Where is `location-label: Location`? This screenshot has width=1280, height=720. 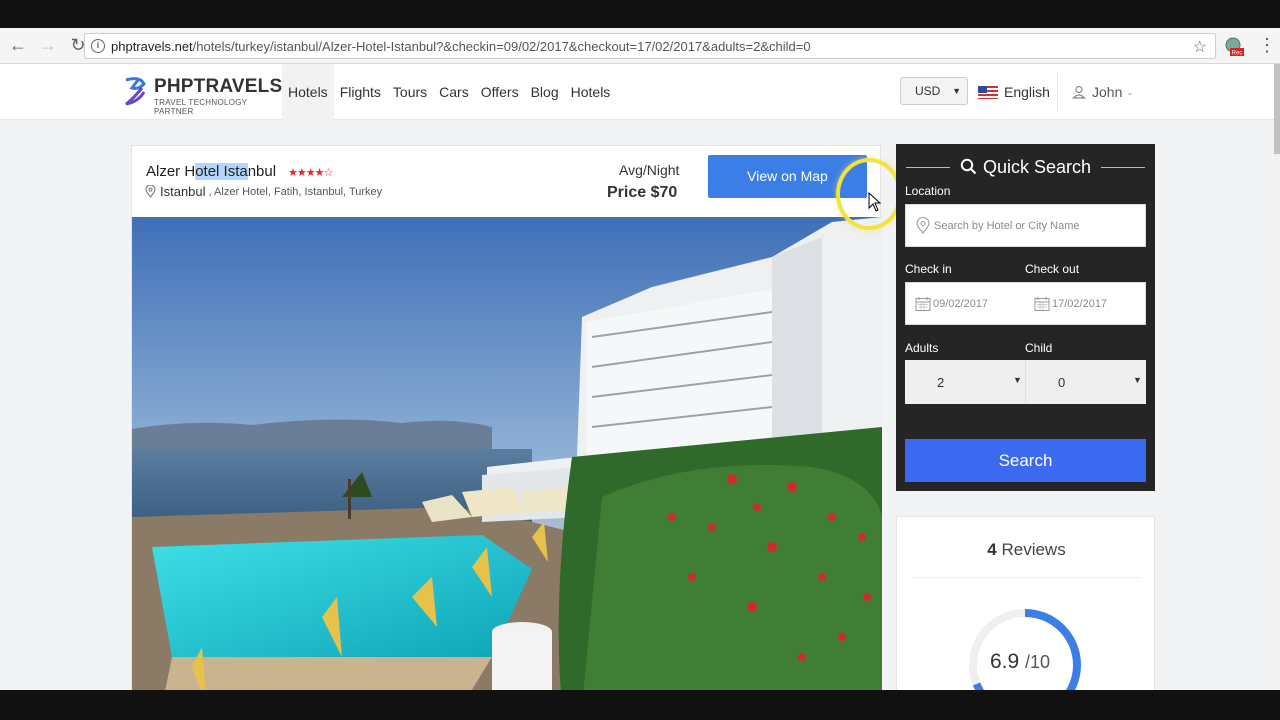
location-label: Location is located at coordinates (928, 191).